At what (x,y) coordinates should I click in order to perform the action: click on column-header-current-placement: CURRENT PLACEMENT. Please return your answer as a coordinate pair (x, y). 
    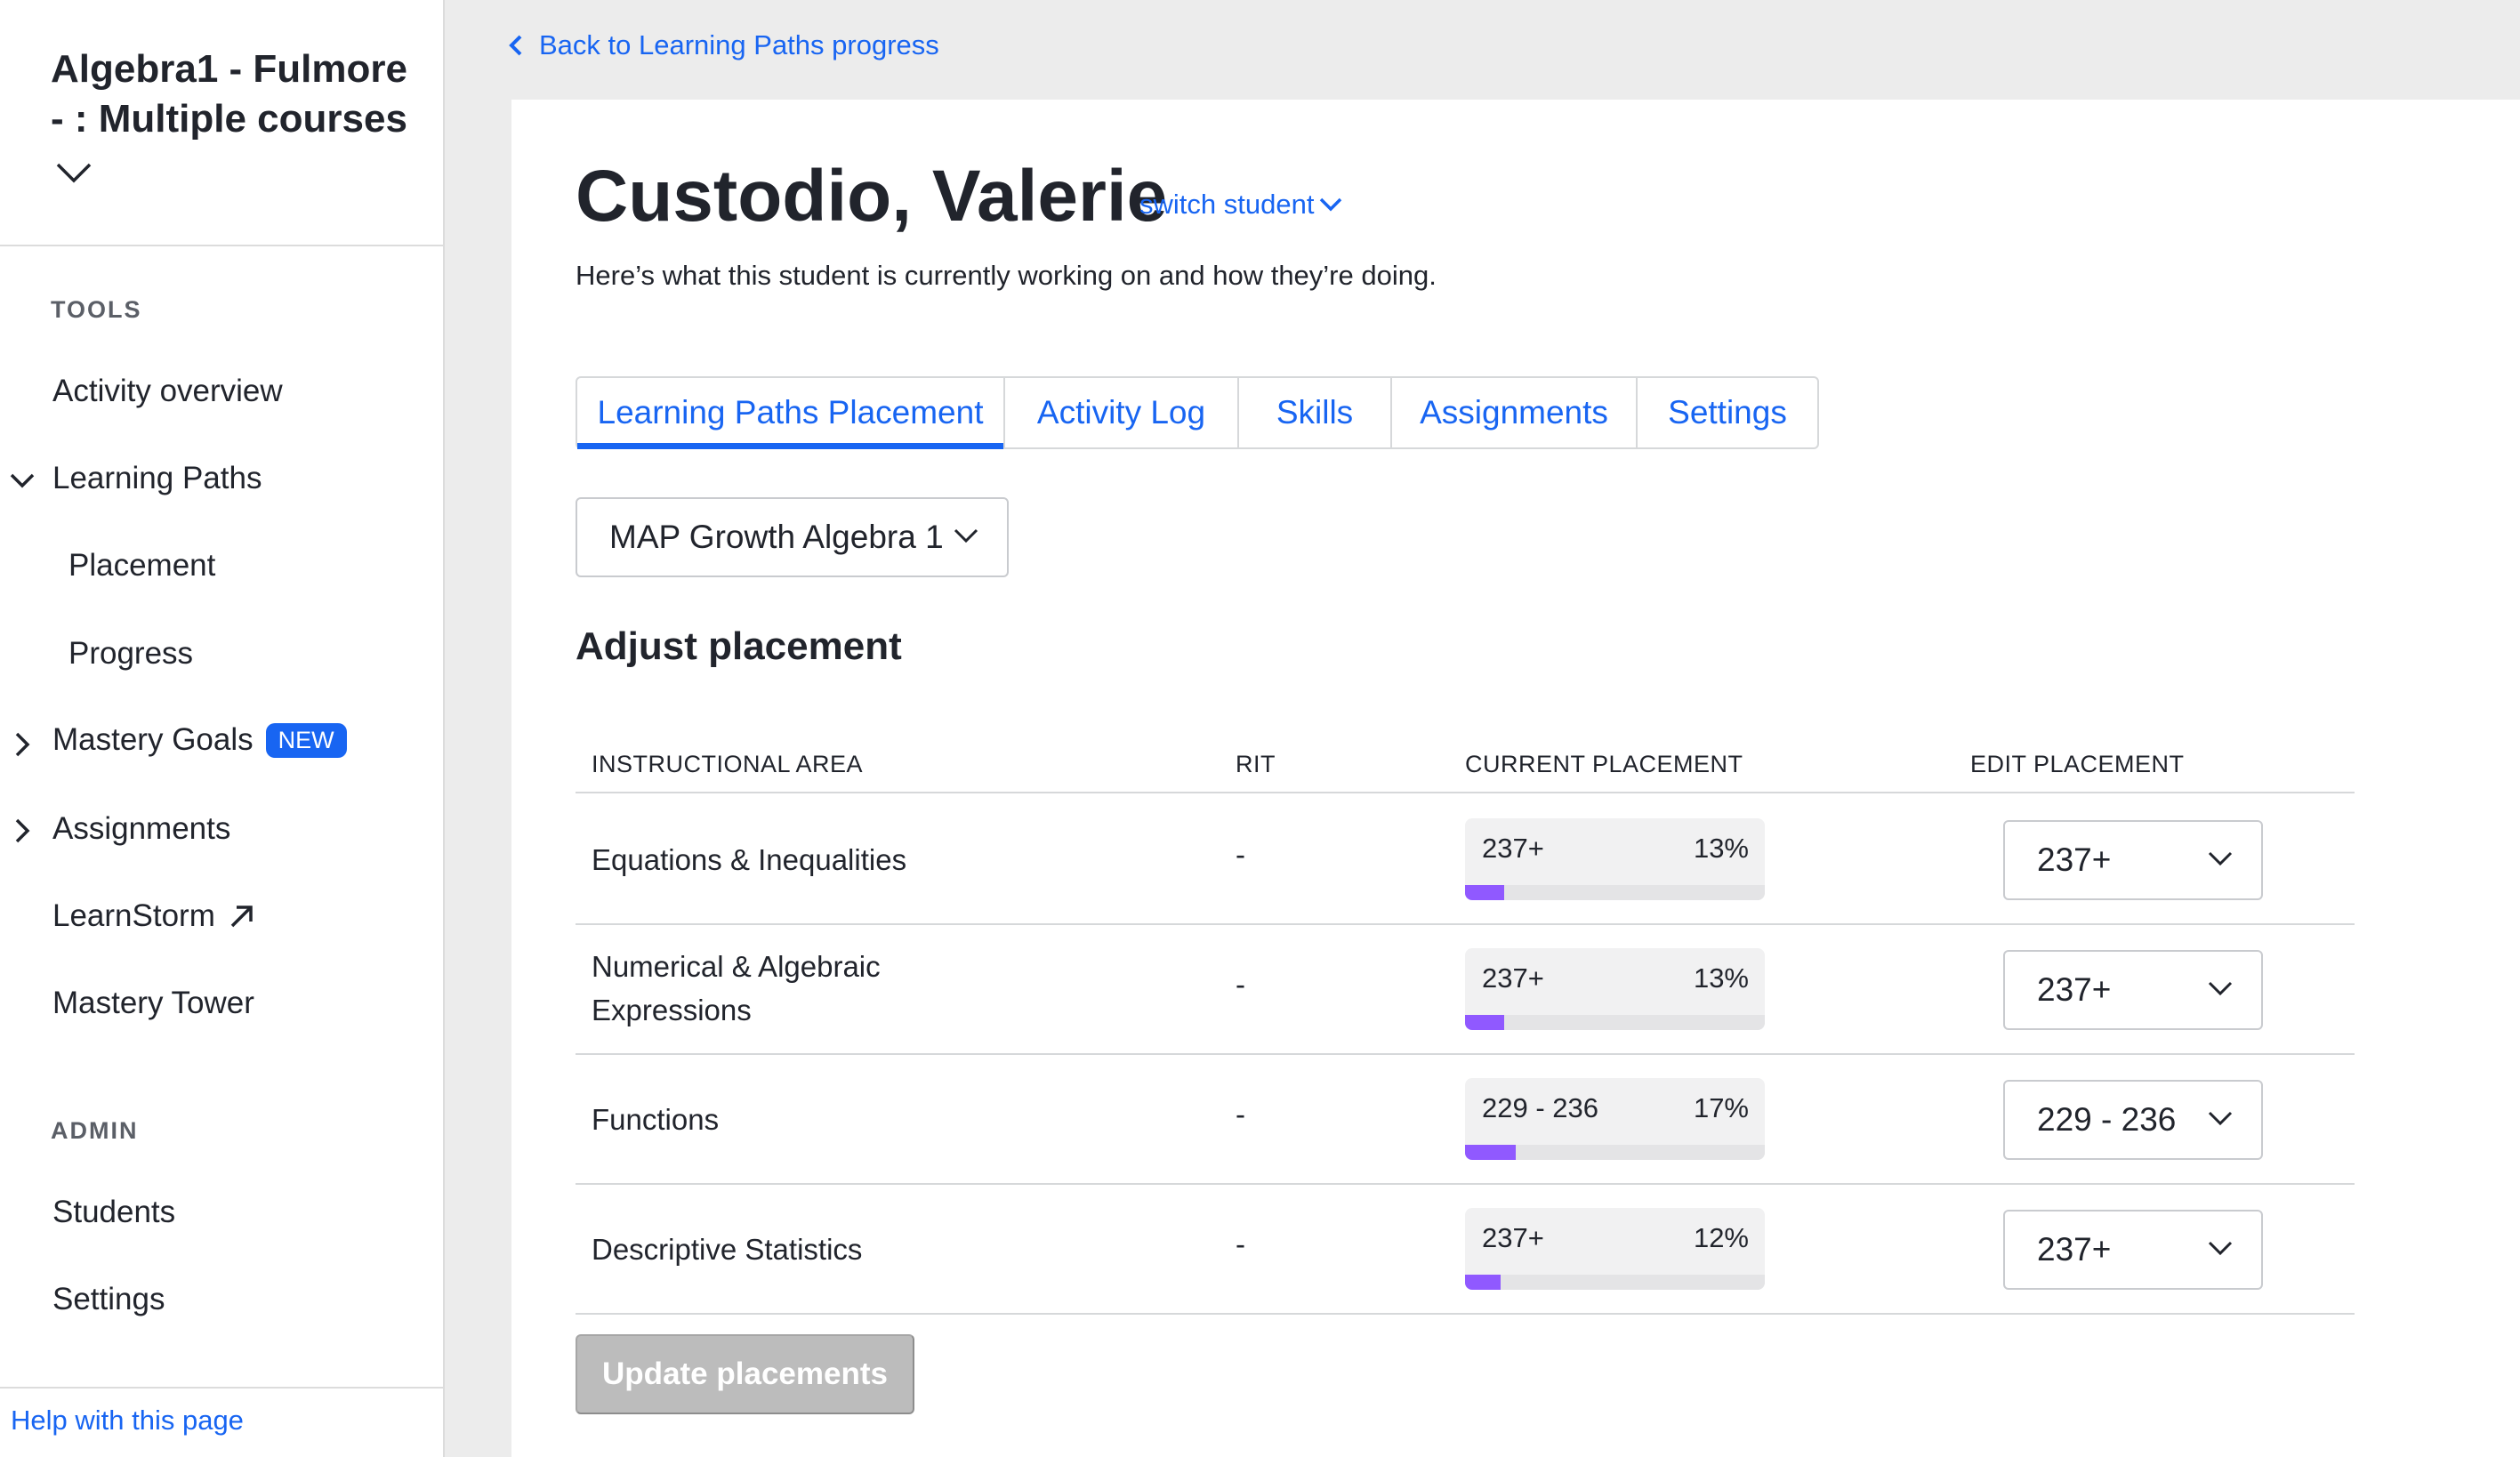
    Looking at the image, I should click on (1604, 764).